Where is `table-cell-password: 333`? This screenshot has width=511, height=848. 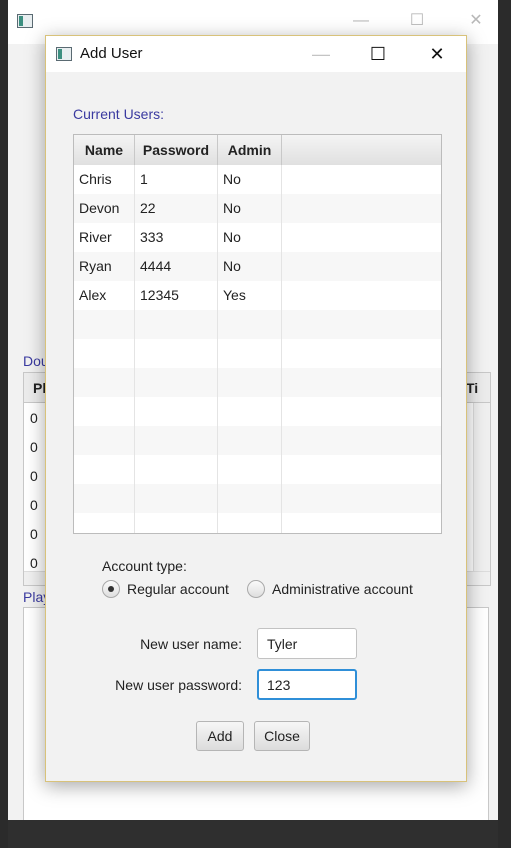 table-cell-password: 333 is located at coordinates (176, 237).